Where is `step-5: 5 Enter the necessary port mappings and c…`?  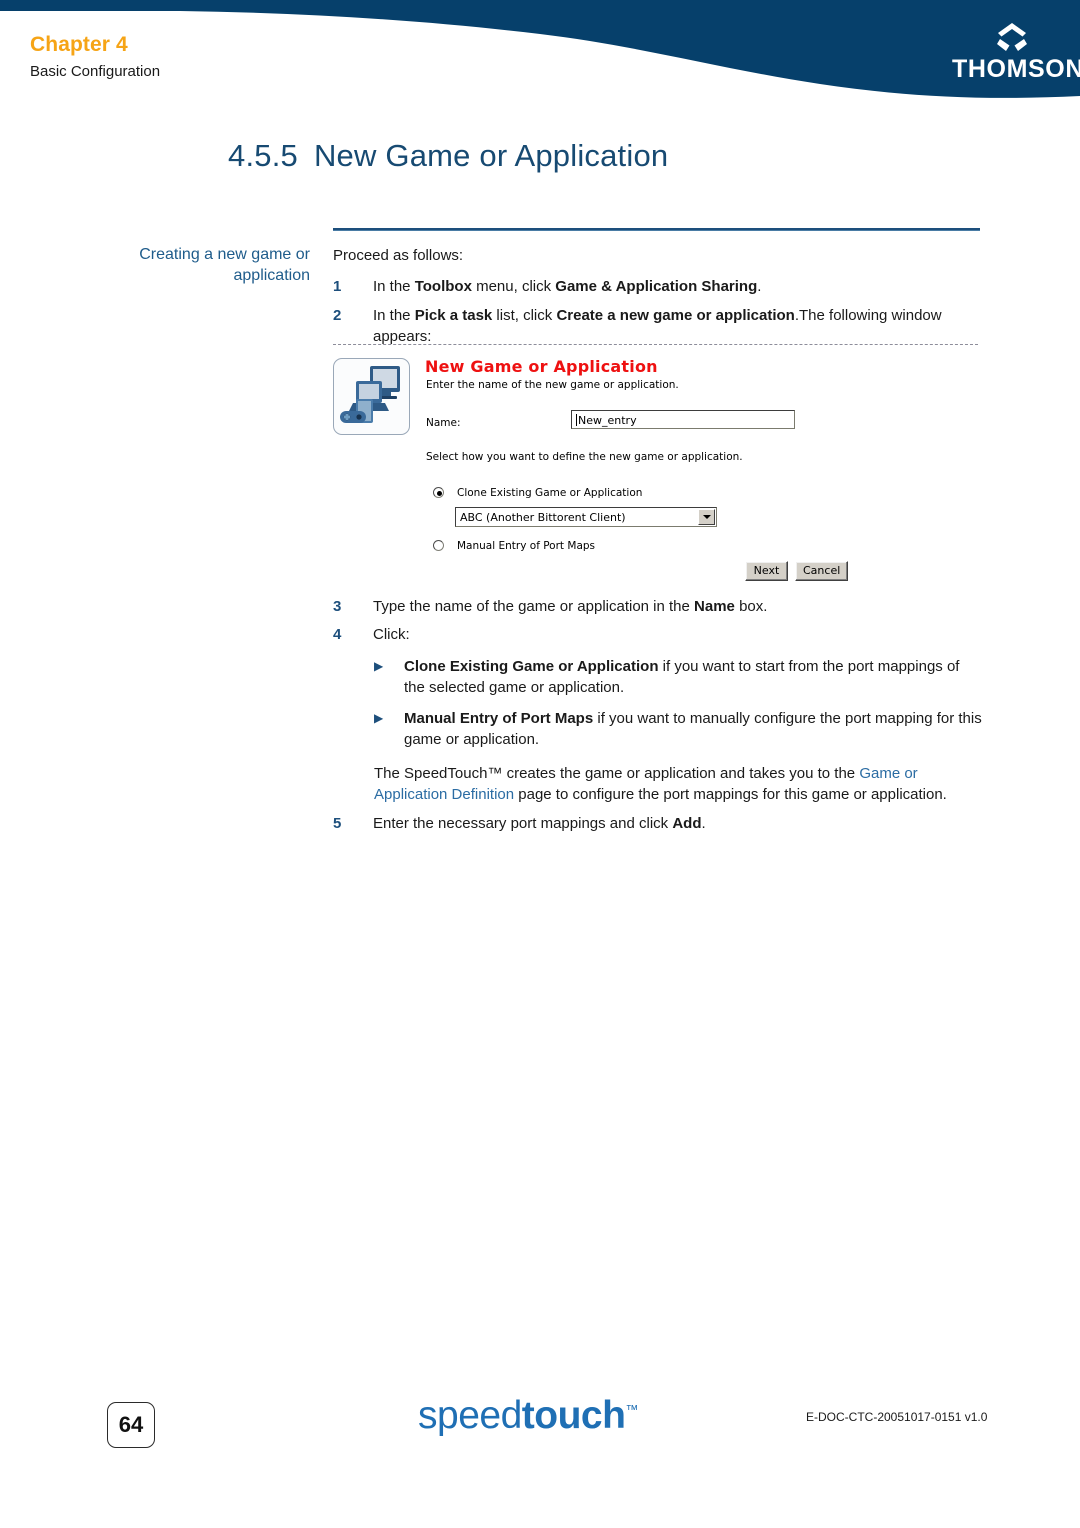
step-5: 5 Enter the necessary port mappings and c… is located at coordinates (658, 823).